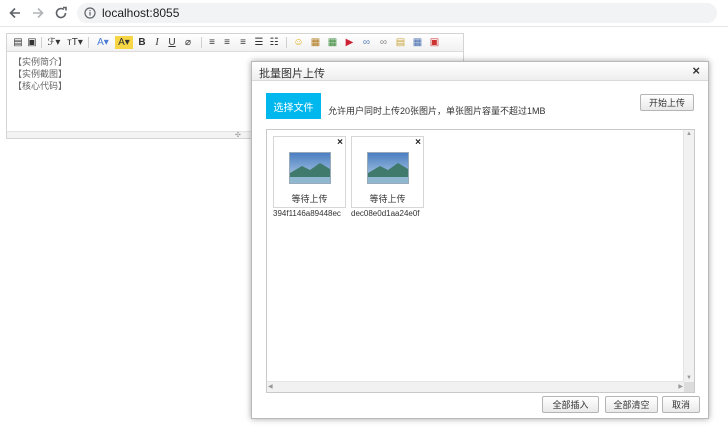 This screenshot has height=436, width=728. Describe the element at coordinates (696, 70) in the screenshot. I see `close-icon: ×` at that location.